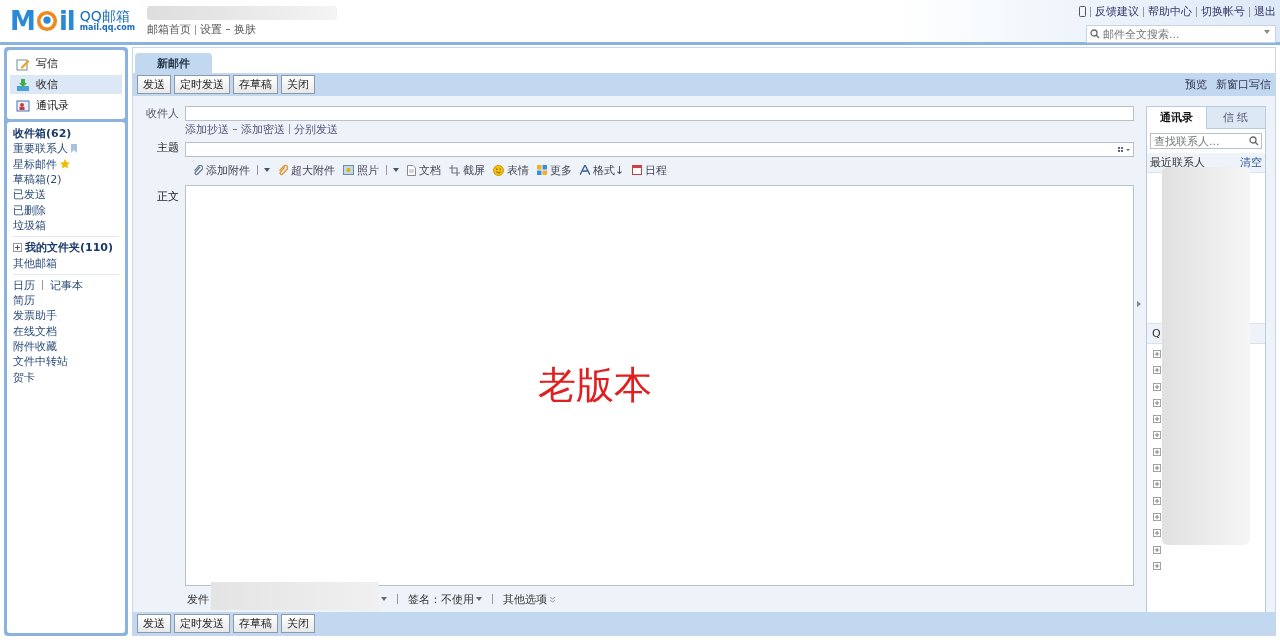  Describe the element at coordinates (594, 385) in the screenshot. I see `annotation-text: 老版本` at that location.